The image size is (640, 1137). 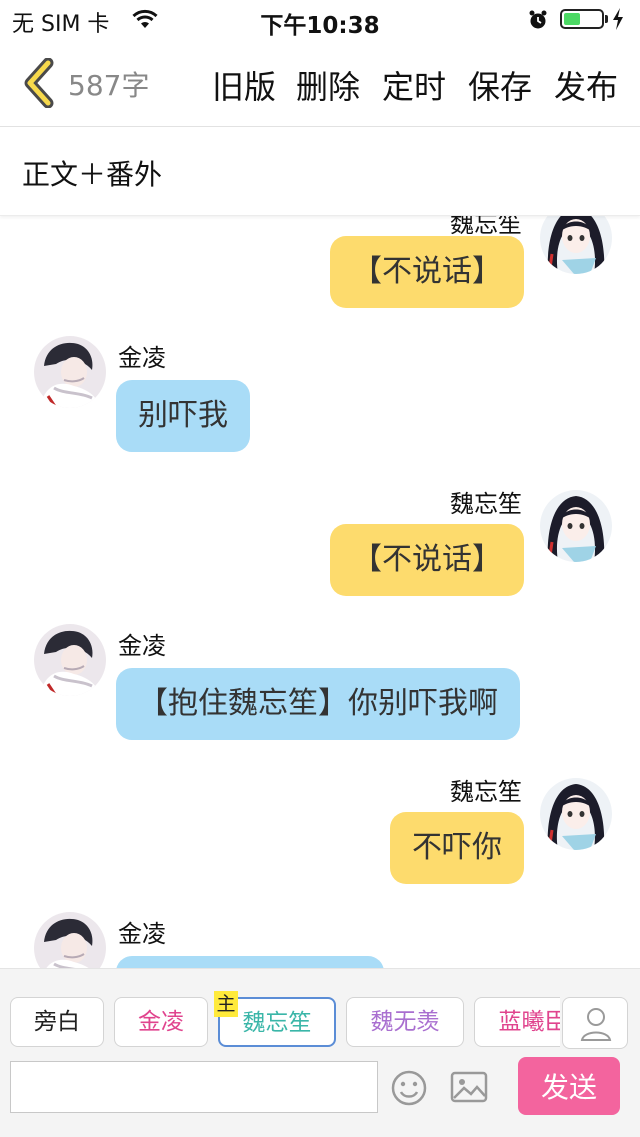 What do you see at coordinates (582, 19) in the screenshot?
I see `battery-icon` at bounding box center [582, 19].